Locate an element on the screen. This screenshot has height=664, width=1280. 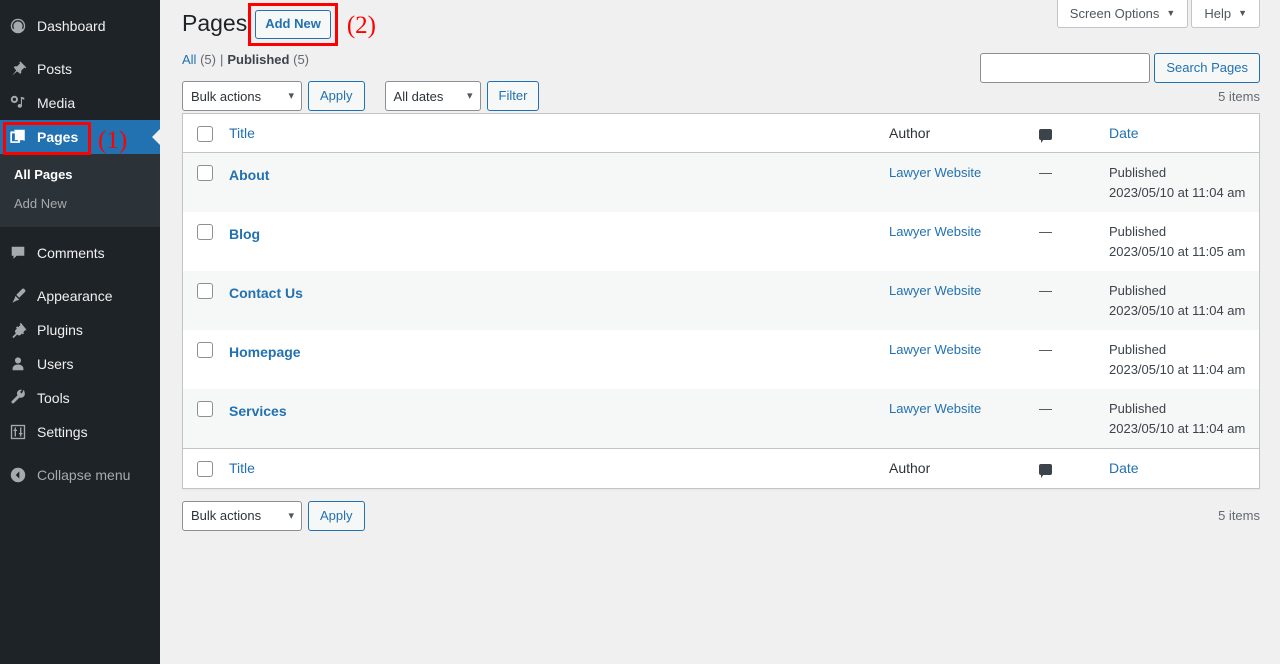
sidebar-item-collapse-menu: Collapse menu is located at coordinates (80, 475).